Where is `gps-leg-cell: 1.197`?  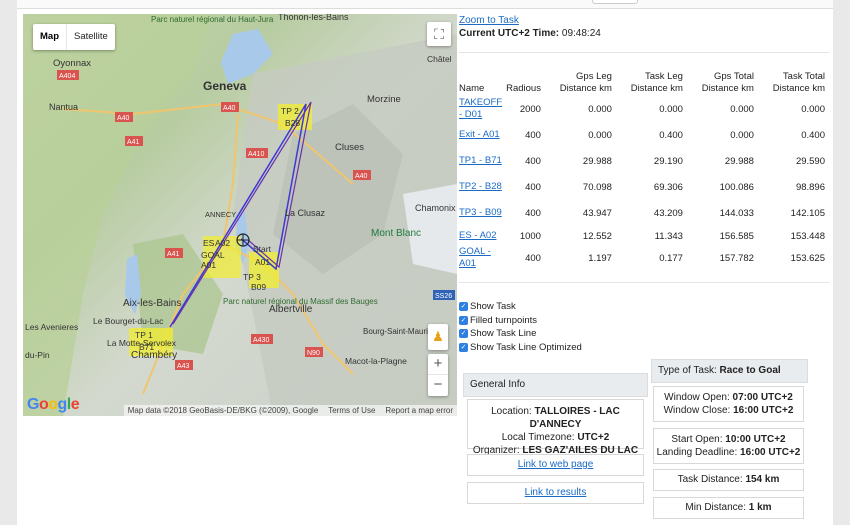 gps-leg-cell: 1.197 is located at coordinates (600, 258).